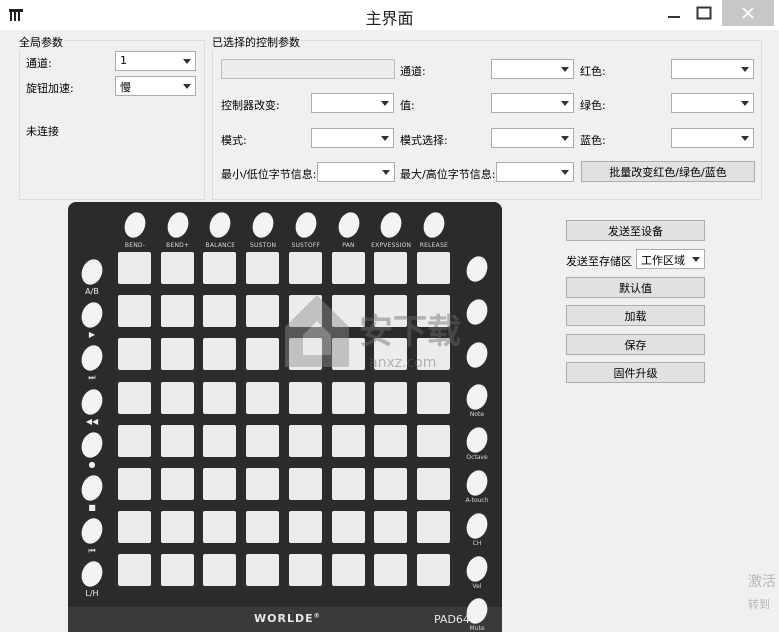  I want to click on mode-choice-select, so click(532, 138).